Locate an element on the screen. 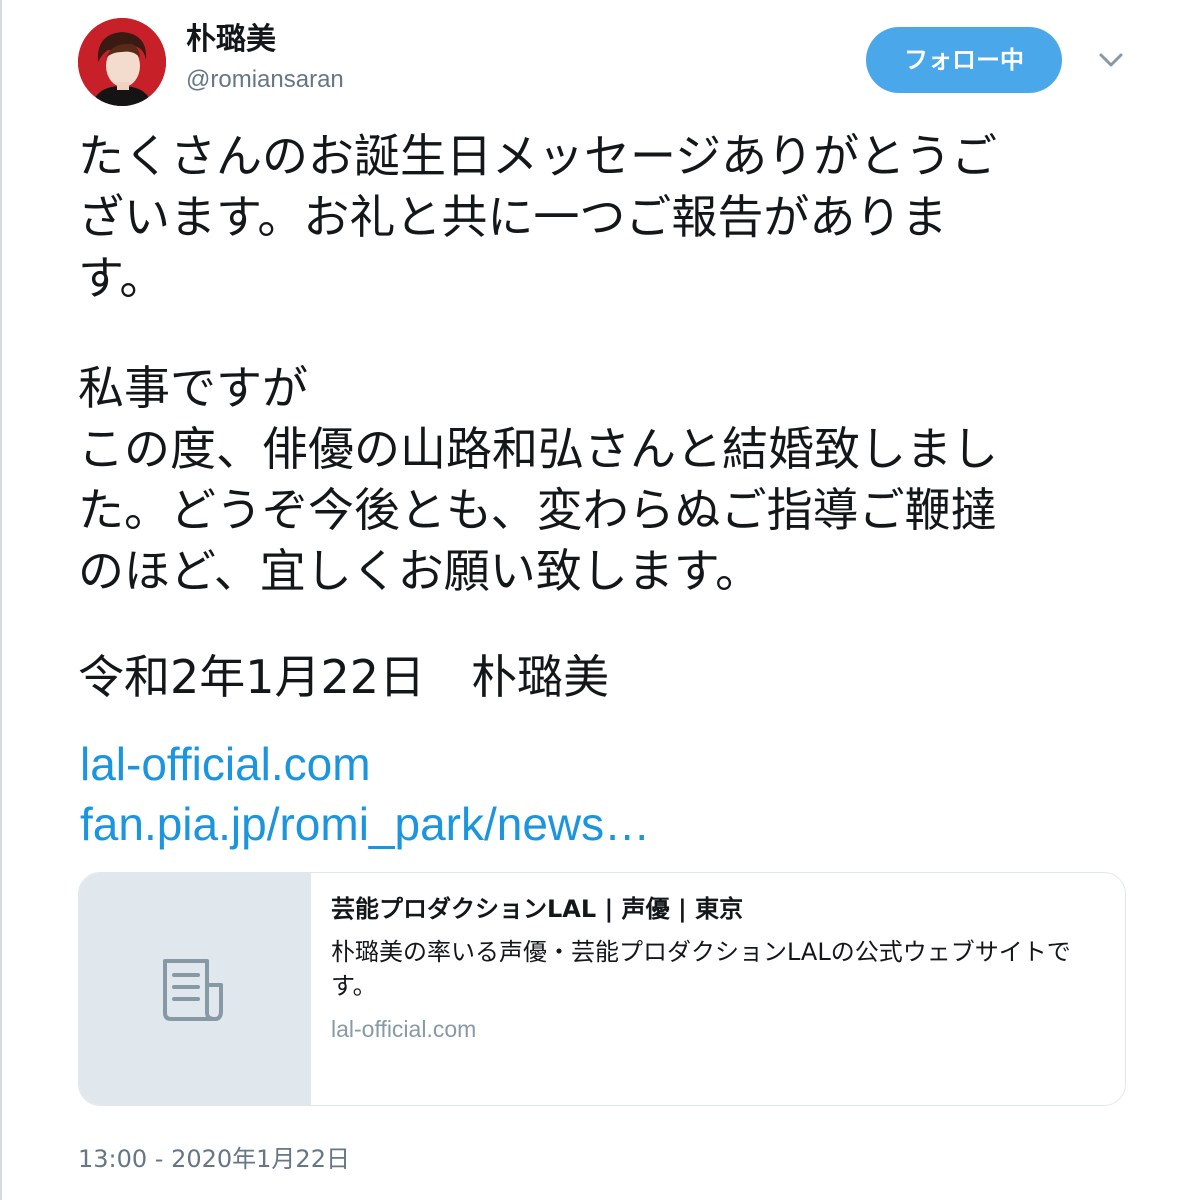 This screenshot has height=1200, width=1200. following-button: フォロー中 is located at coordinates (964, 60).